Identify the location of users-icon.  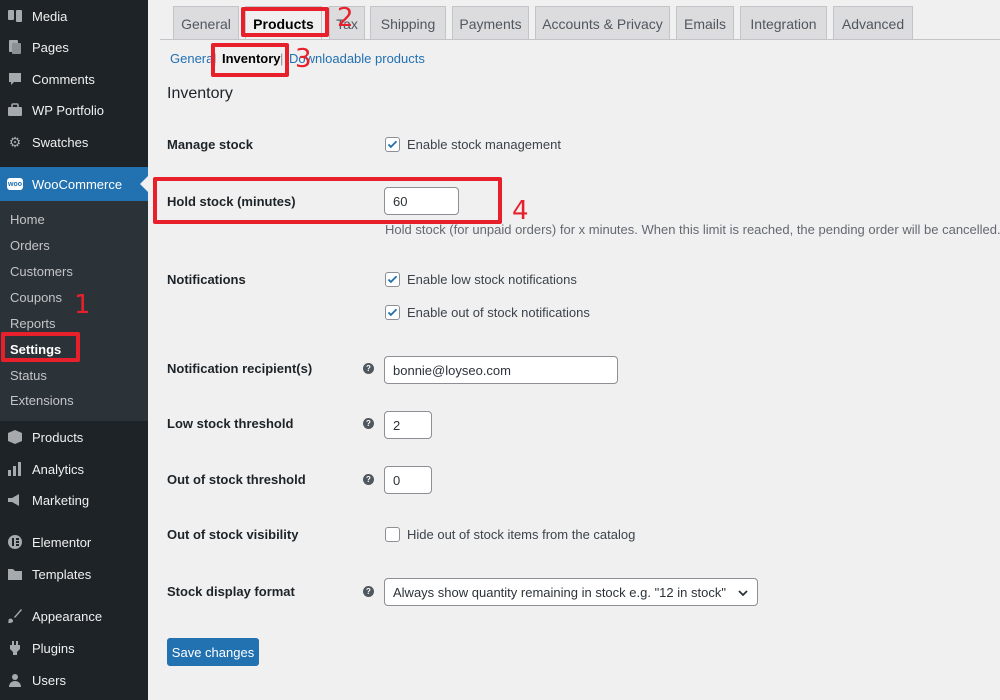
(15, 680).